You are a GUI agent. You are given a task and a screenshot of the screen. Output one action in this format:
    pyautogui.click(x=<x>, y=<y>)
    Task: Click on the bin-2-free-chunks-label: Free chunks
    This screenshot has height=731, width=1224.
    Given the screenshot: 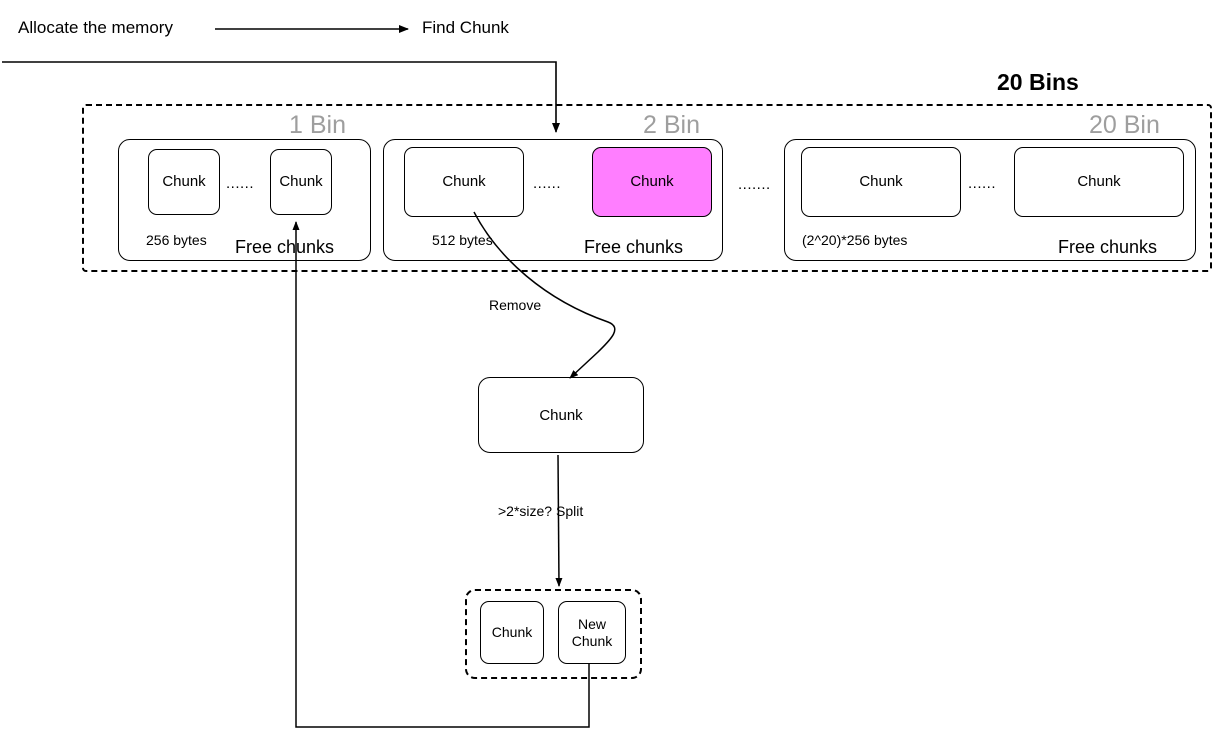 What is the action you would take?
    pyautogui.click(x=634, y=247)
    